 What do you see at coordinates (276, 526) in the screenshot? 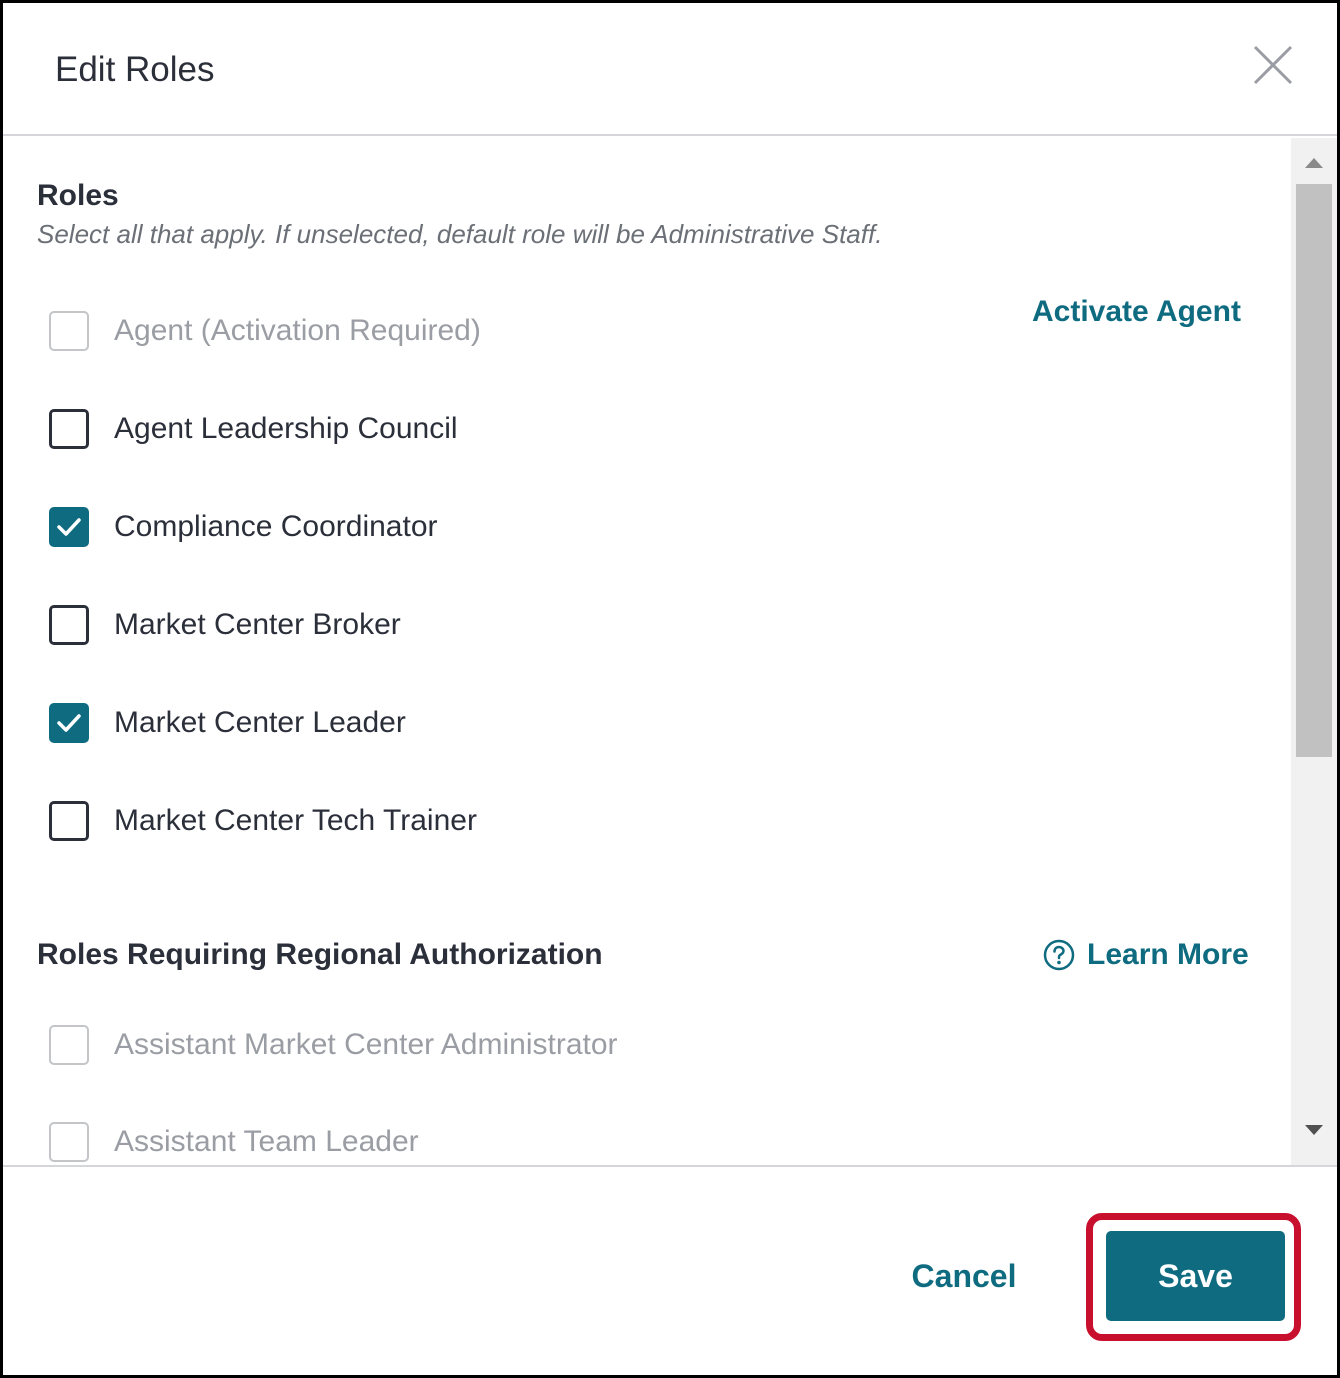
I see `role-option-label: Compliance Coordinator` at bounding box center [276, 526].